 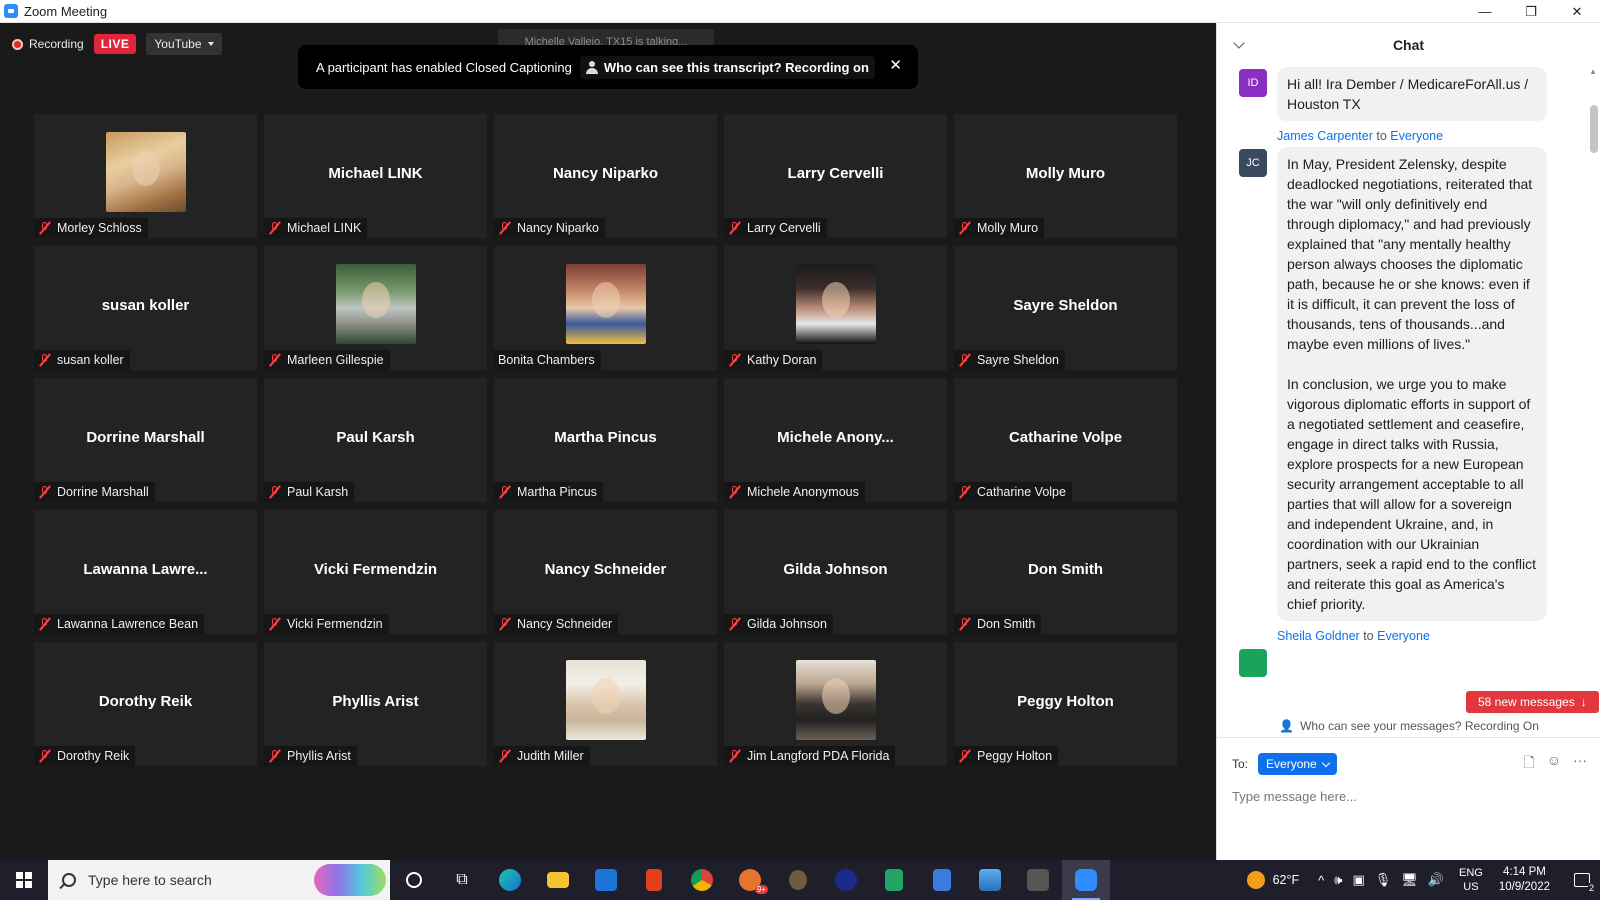 What do you see at coordinates (1409, 880) in the screenshot?
I see `network-icon: 🖥` at bounding box center [1409, 880].